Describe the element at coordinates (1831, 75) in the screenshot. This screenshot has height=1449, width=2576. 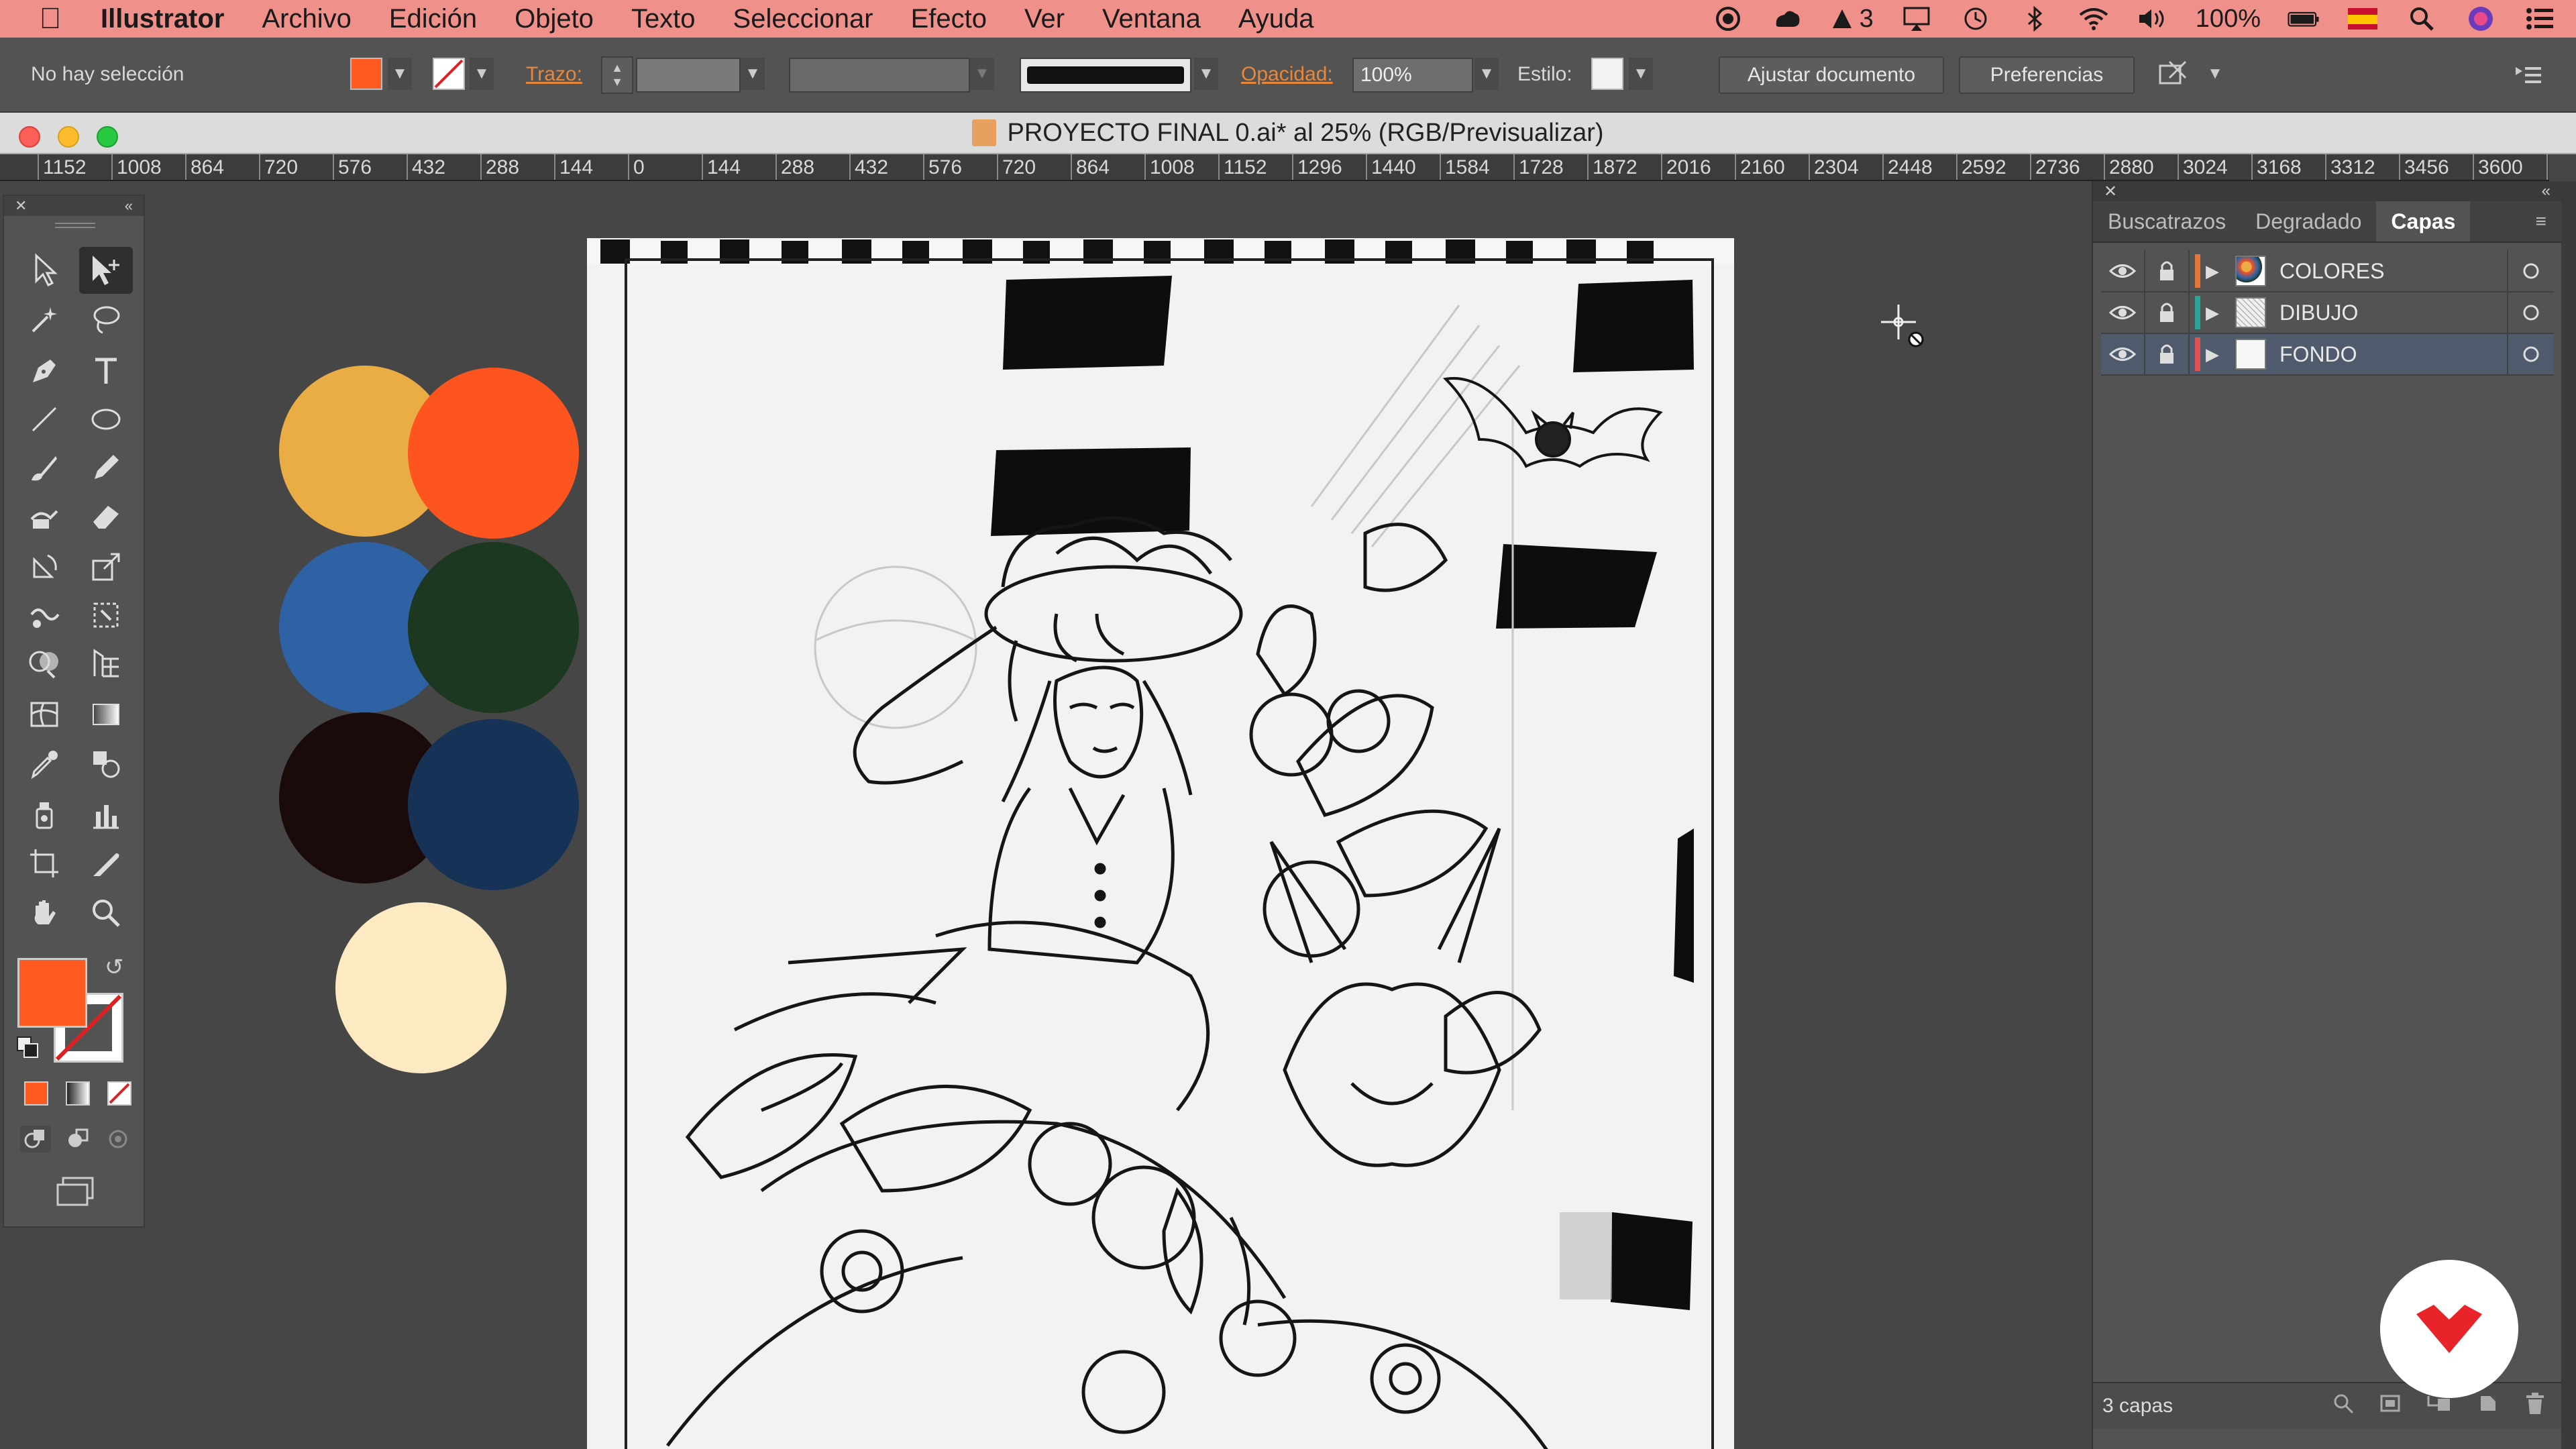
I see `fit-document-button: Ajustar documento` at that location.